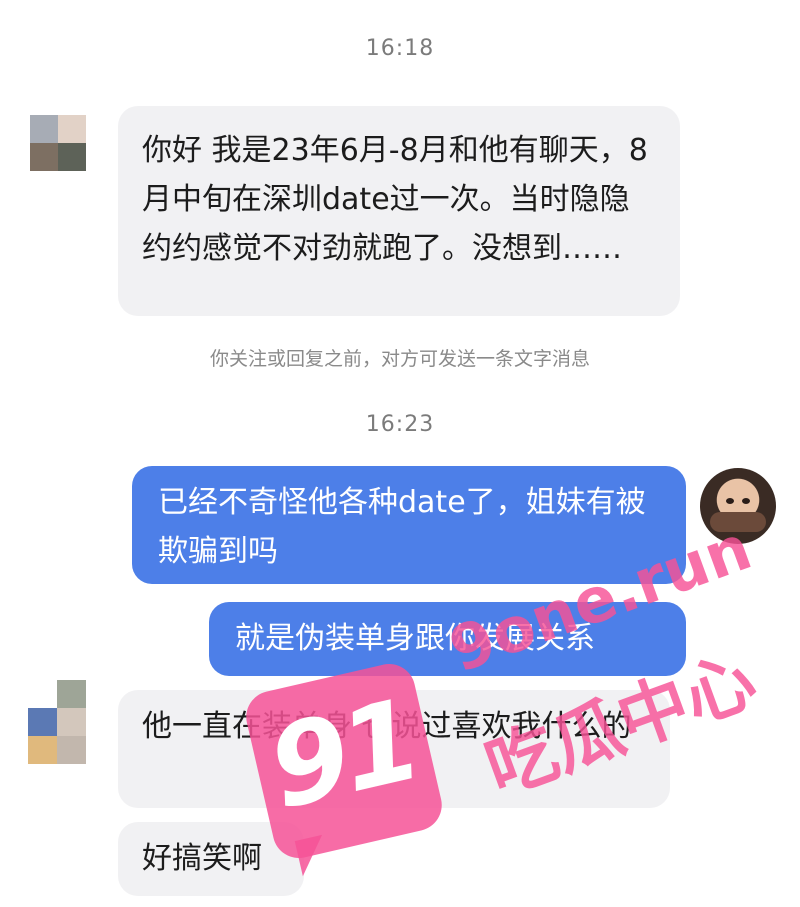  What do you see at coordinates (447, 639) in the screenshot?
I see `outgoing-message-bubble: 就是伪装单身跟你发展关系` at bounding box center [447, 639].